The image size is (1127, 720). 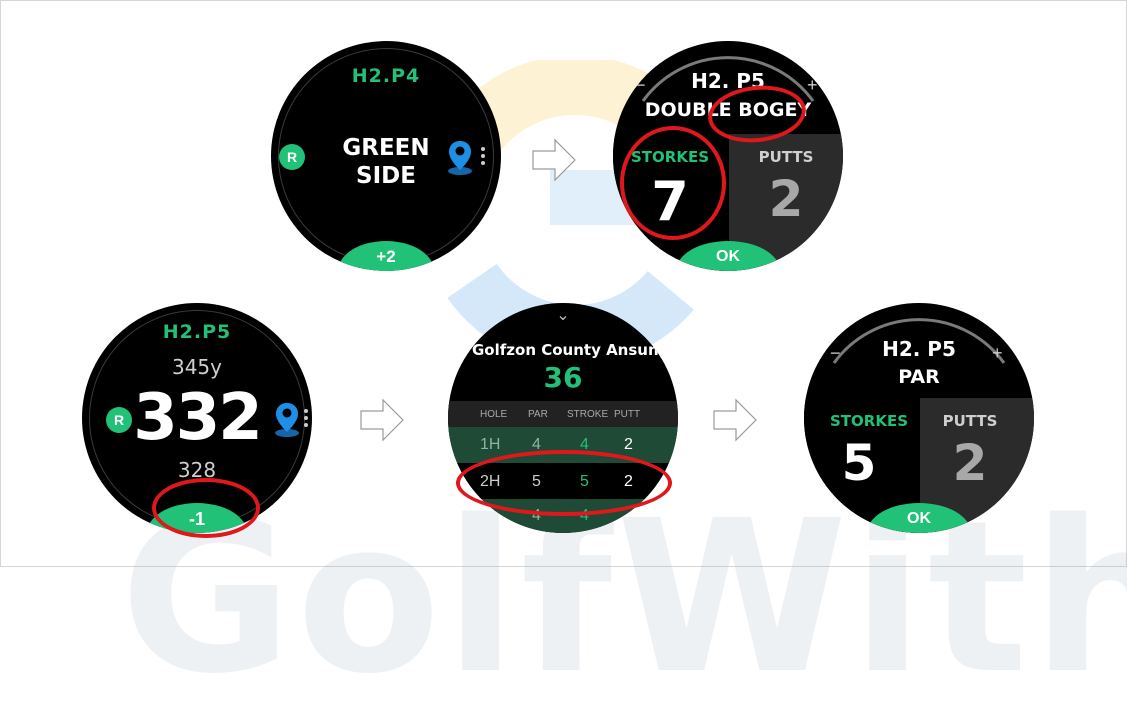 What do you see at coordinates (588, 414) in the screenshot?
I see `column-header-stroke: STROKE` at bounding box center [588, 414].